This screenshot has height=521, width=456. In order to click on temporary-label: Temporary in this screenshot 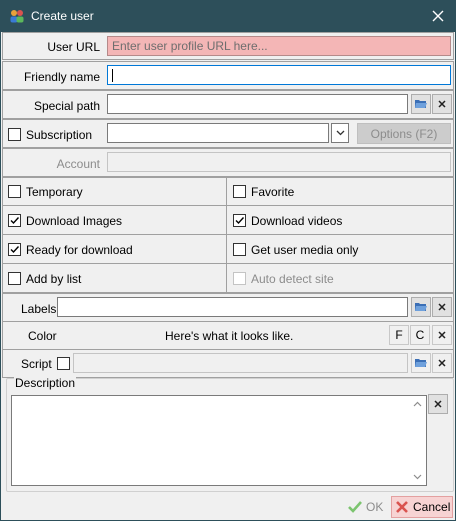, I will do `click(54, 192)`.